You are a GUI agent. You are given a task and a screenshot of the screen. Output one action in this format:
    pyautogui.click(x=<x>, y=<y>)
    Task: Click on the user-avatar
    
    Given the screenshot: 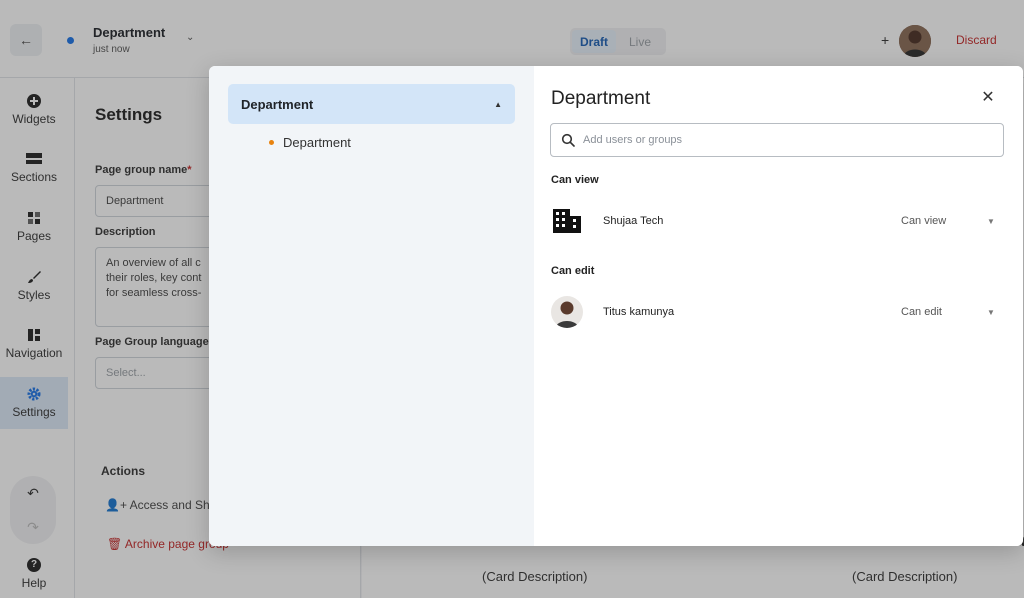 What is the action you would take?
    pyautogui.click(x=567, y=312)
    